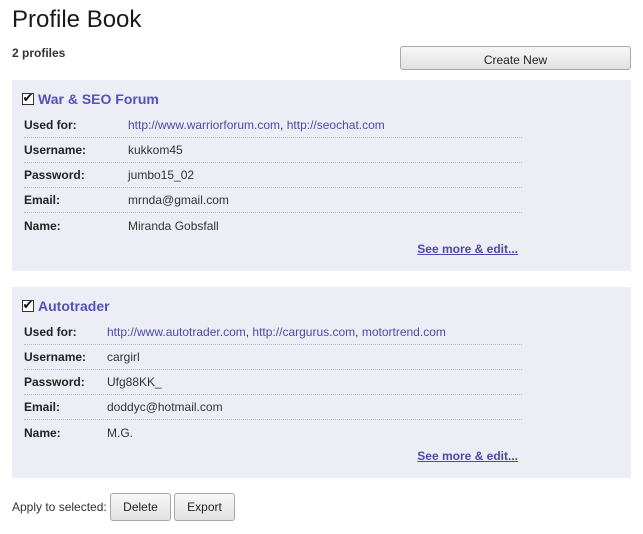 The width and height of the screenshot is (643, 534). I want to click on field-row-password: Password: jumbo15_02, so click(273, 175).